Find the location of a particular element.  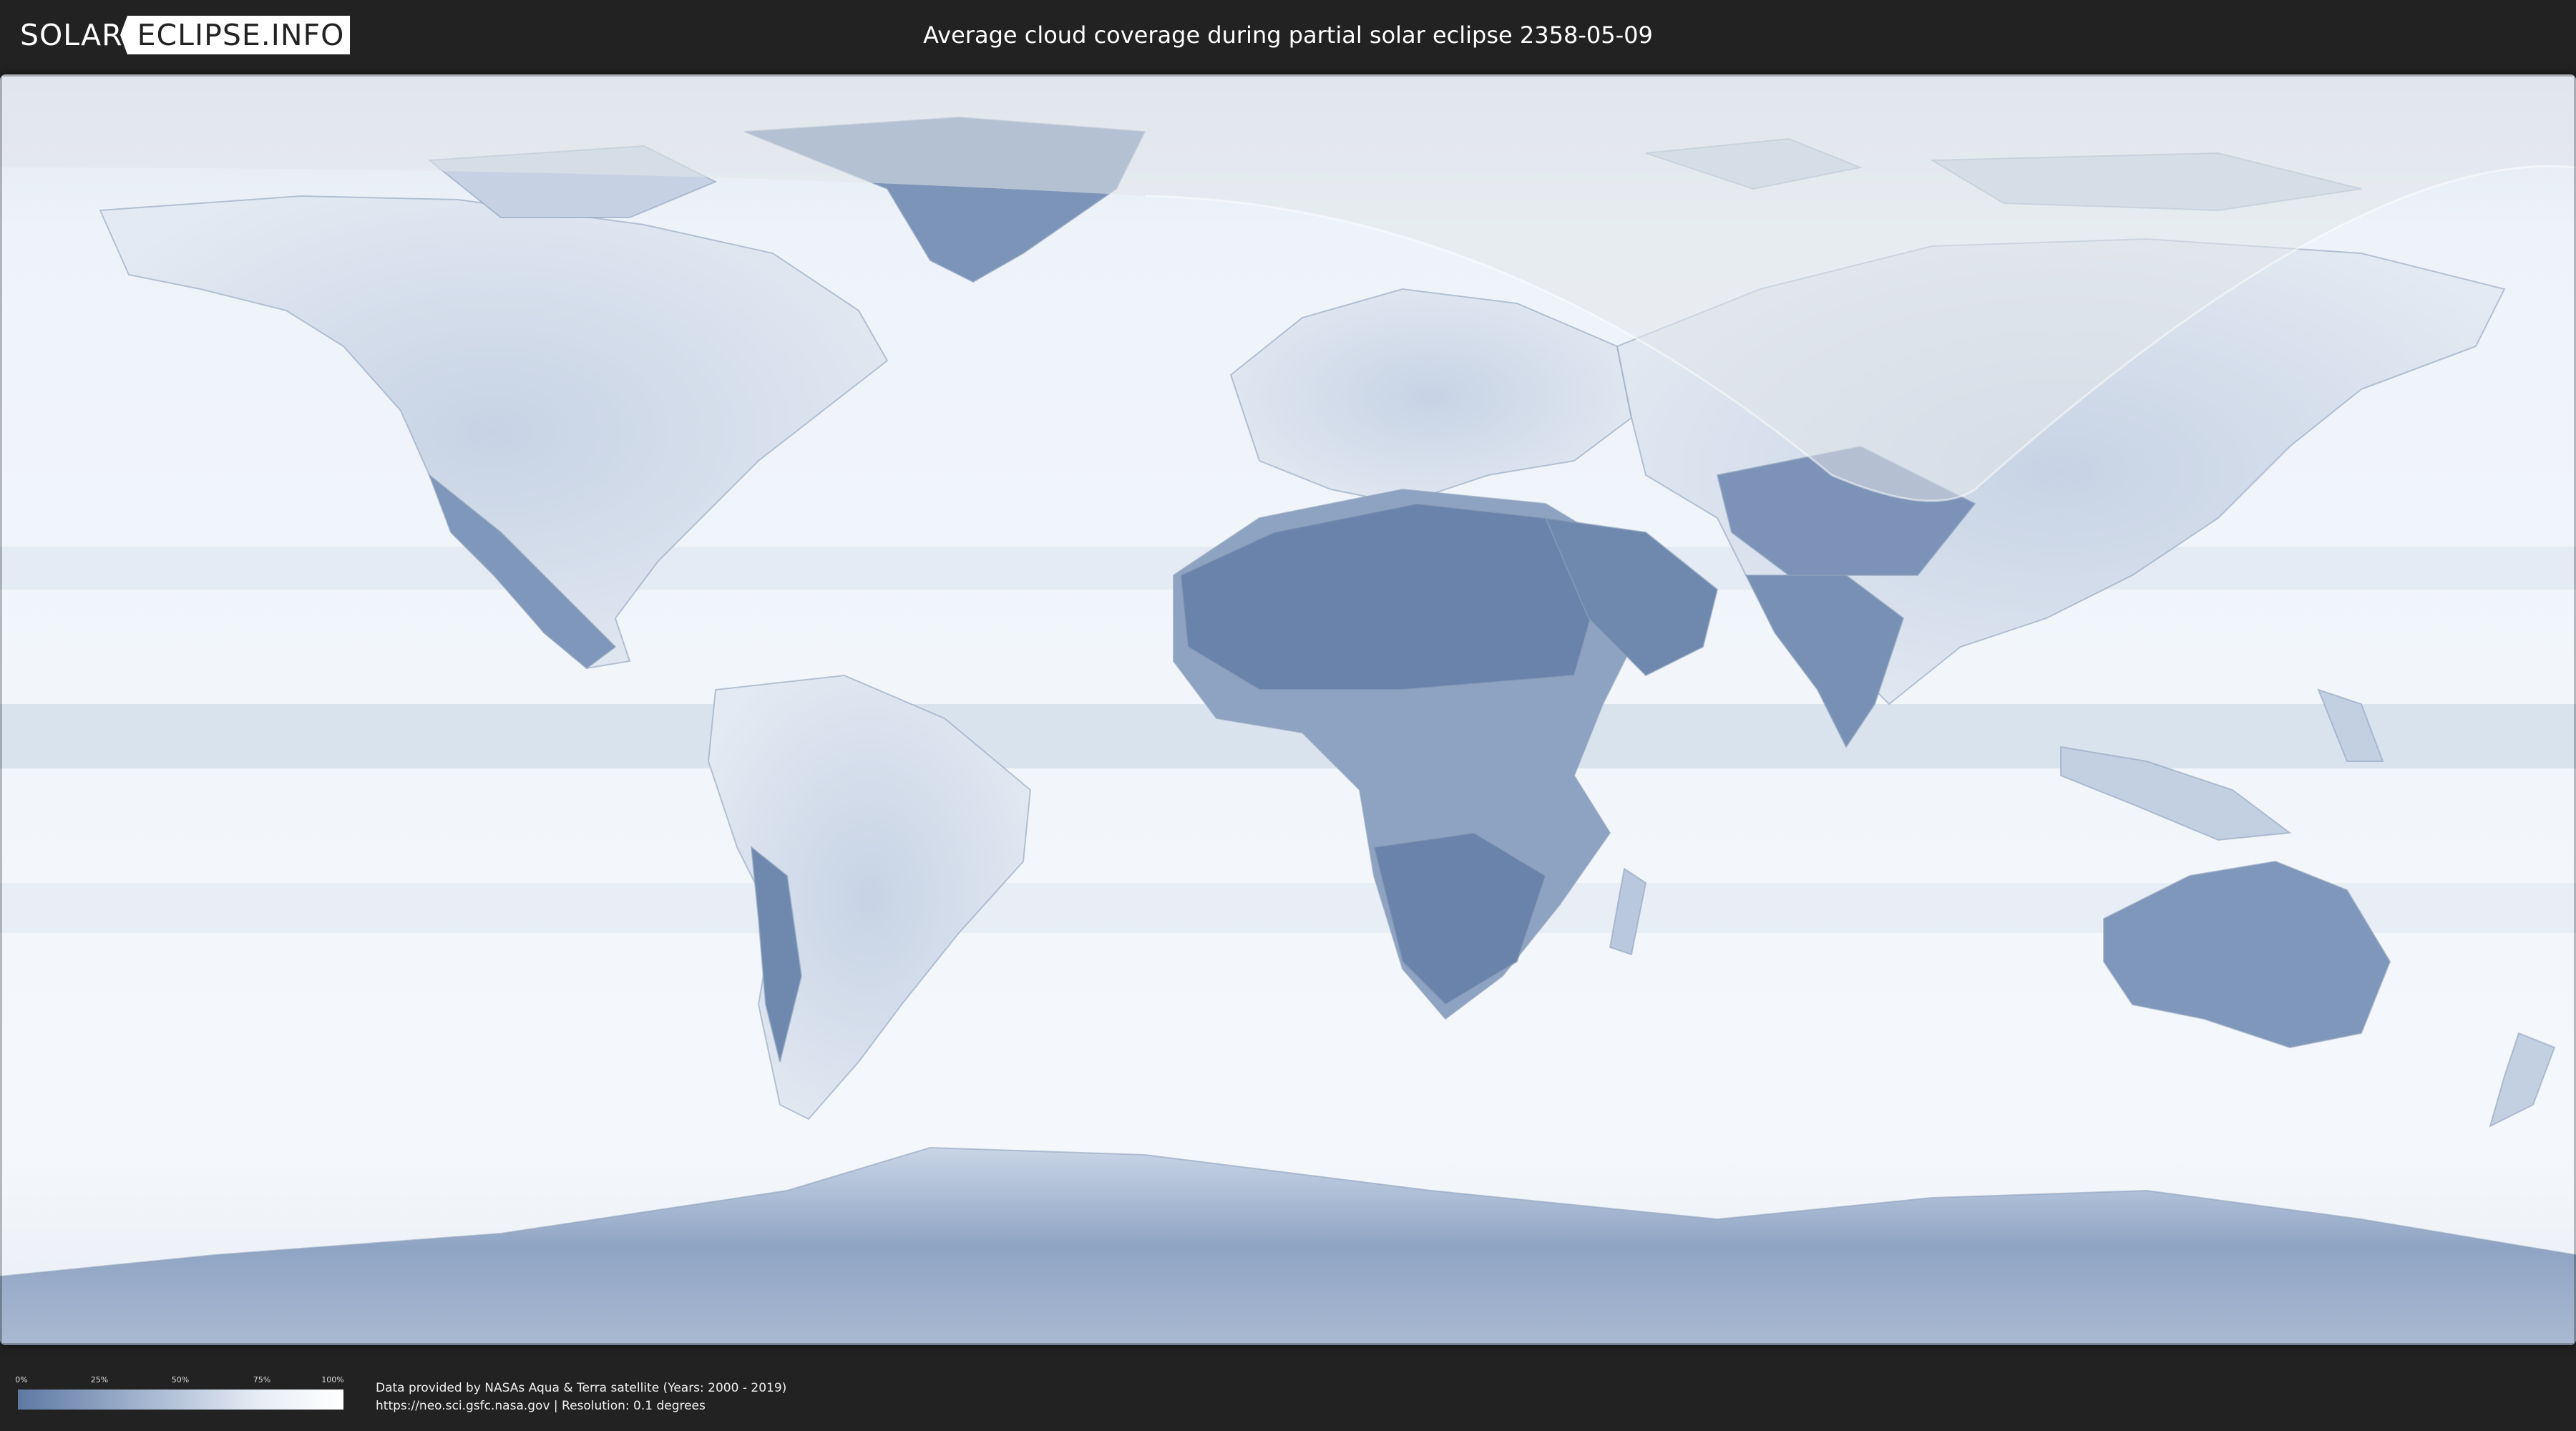

legend-tick-50: 50% is located at coordinates (180, 1379).